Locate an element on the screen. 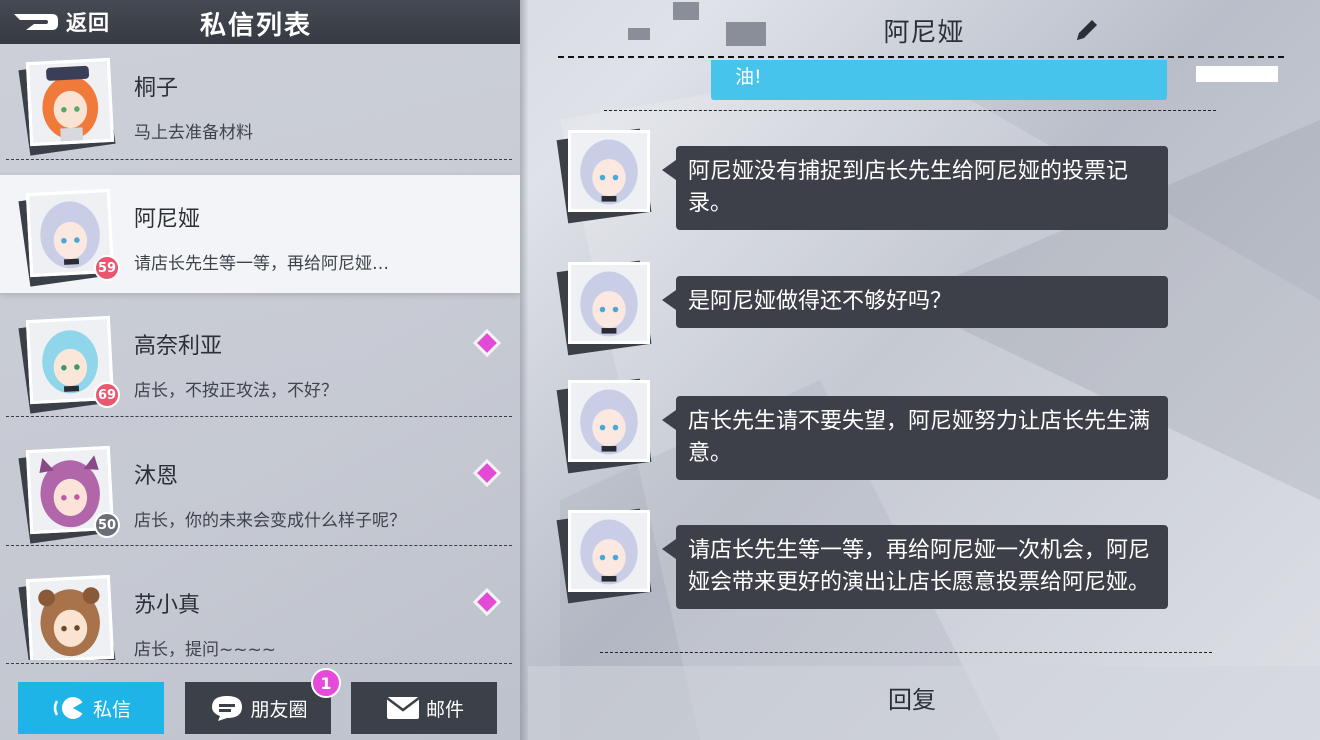  message-text: 阿尼娅没有捕捉到店长先生给阿尼娅的投票记录。 is located at coordinates (908, 187).